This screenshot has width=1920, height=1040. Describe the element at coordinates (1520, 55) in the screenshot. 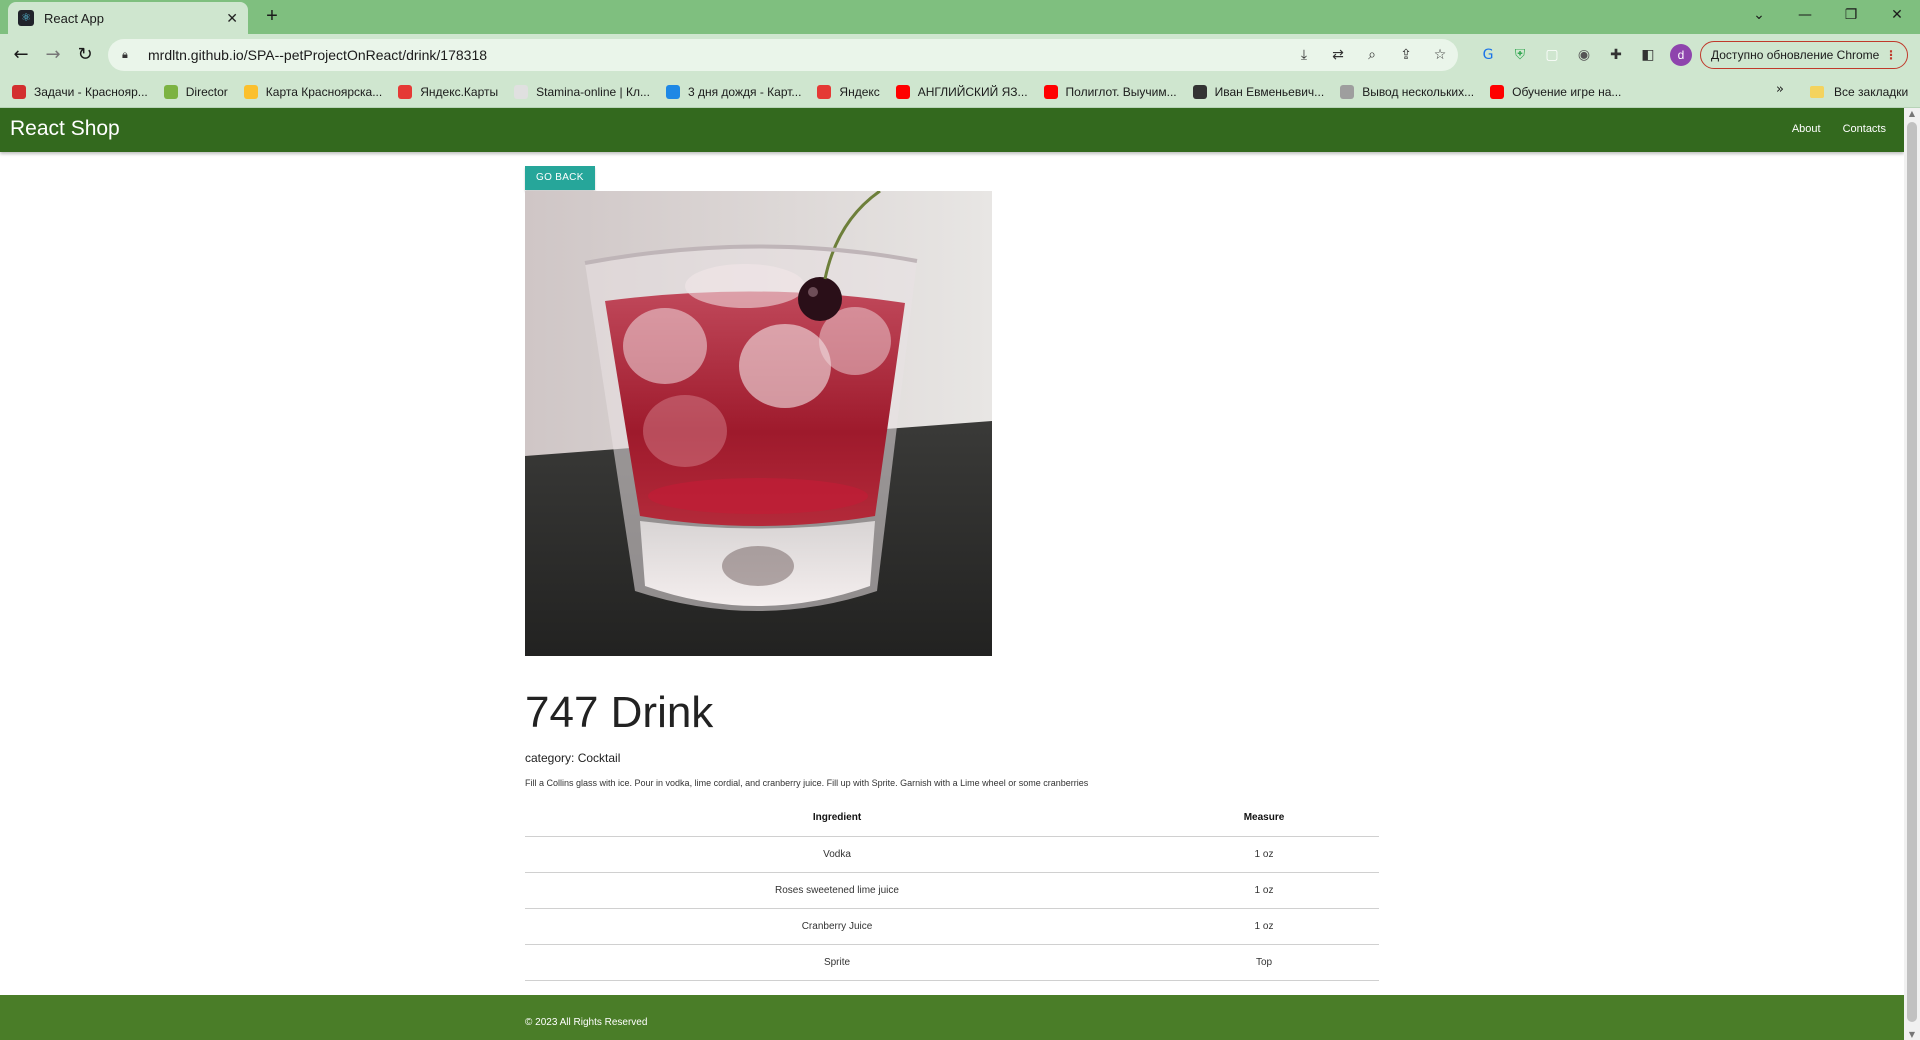

I see `shield-extension-icon: ⛨` at that location.